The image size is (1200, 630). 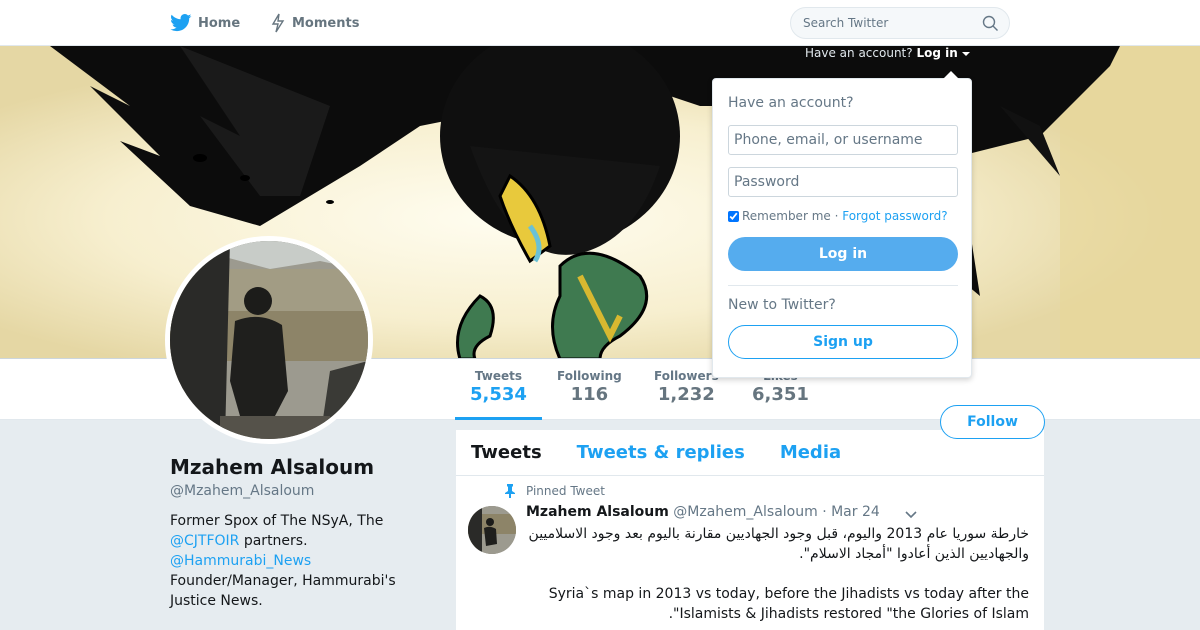 What do you see at coordinates (269, 340) in the screenshot?
I see `profile-avatar` at bounding box center [269, 340].